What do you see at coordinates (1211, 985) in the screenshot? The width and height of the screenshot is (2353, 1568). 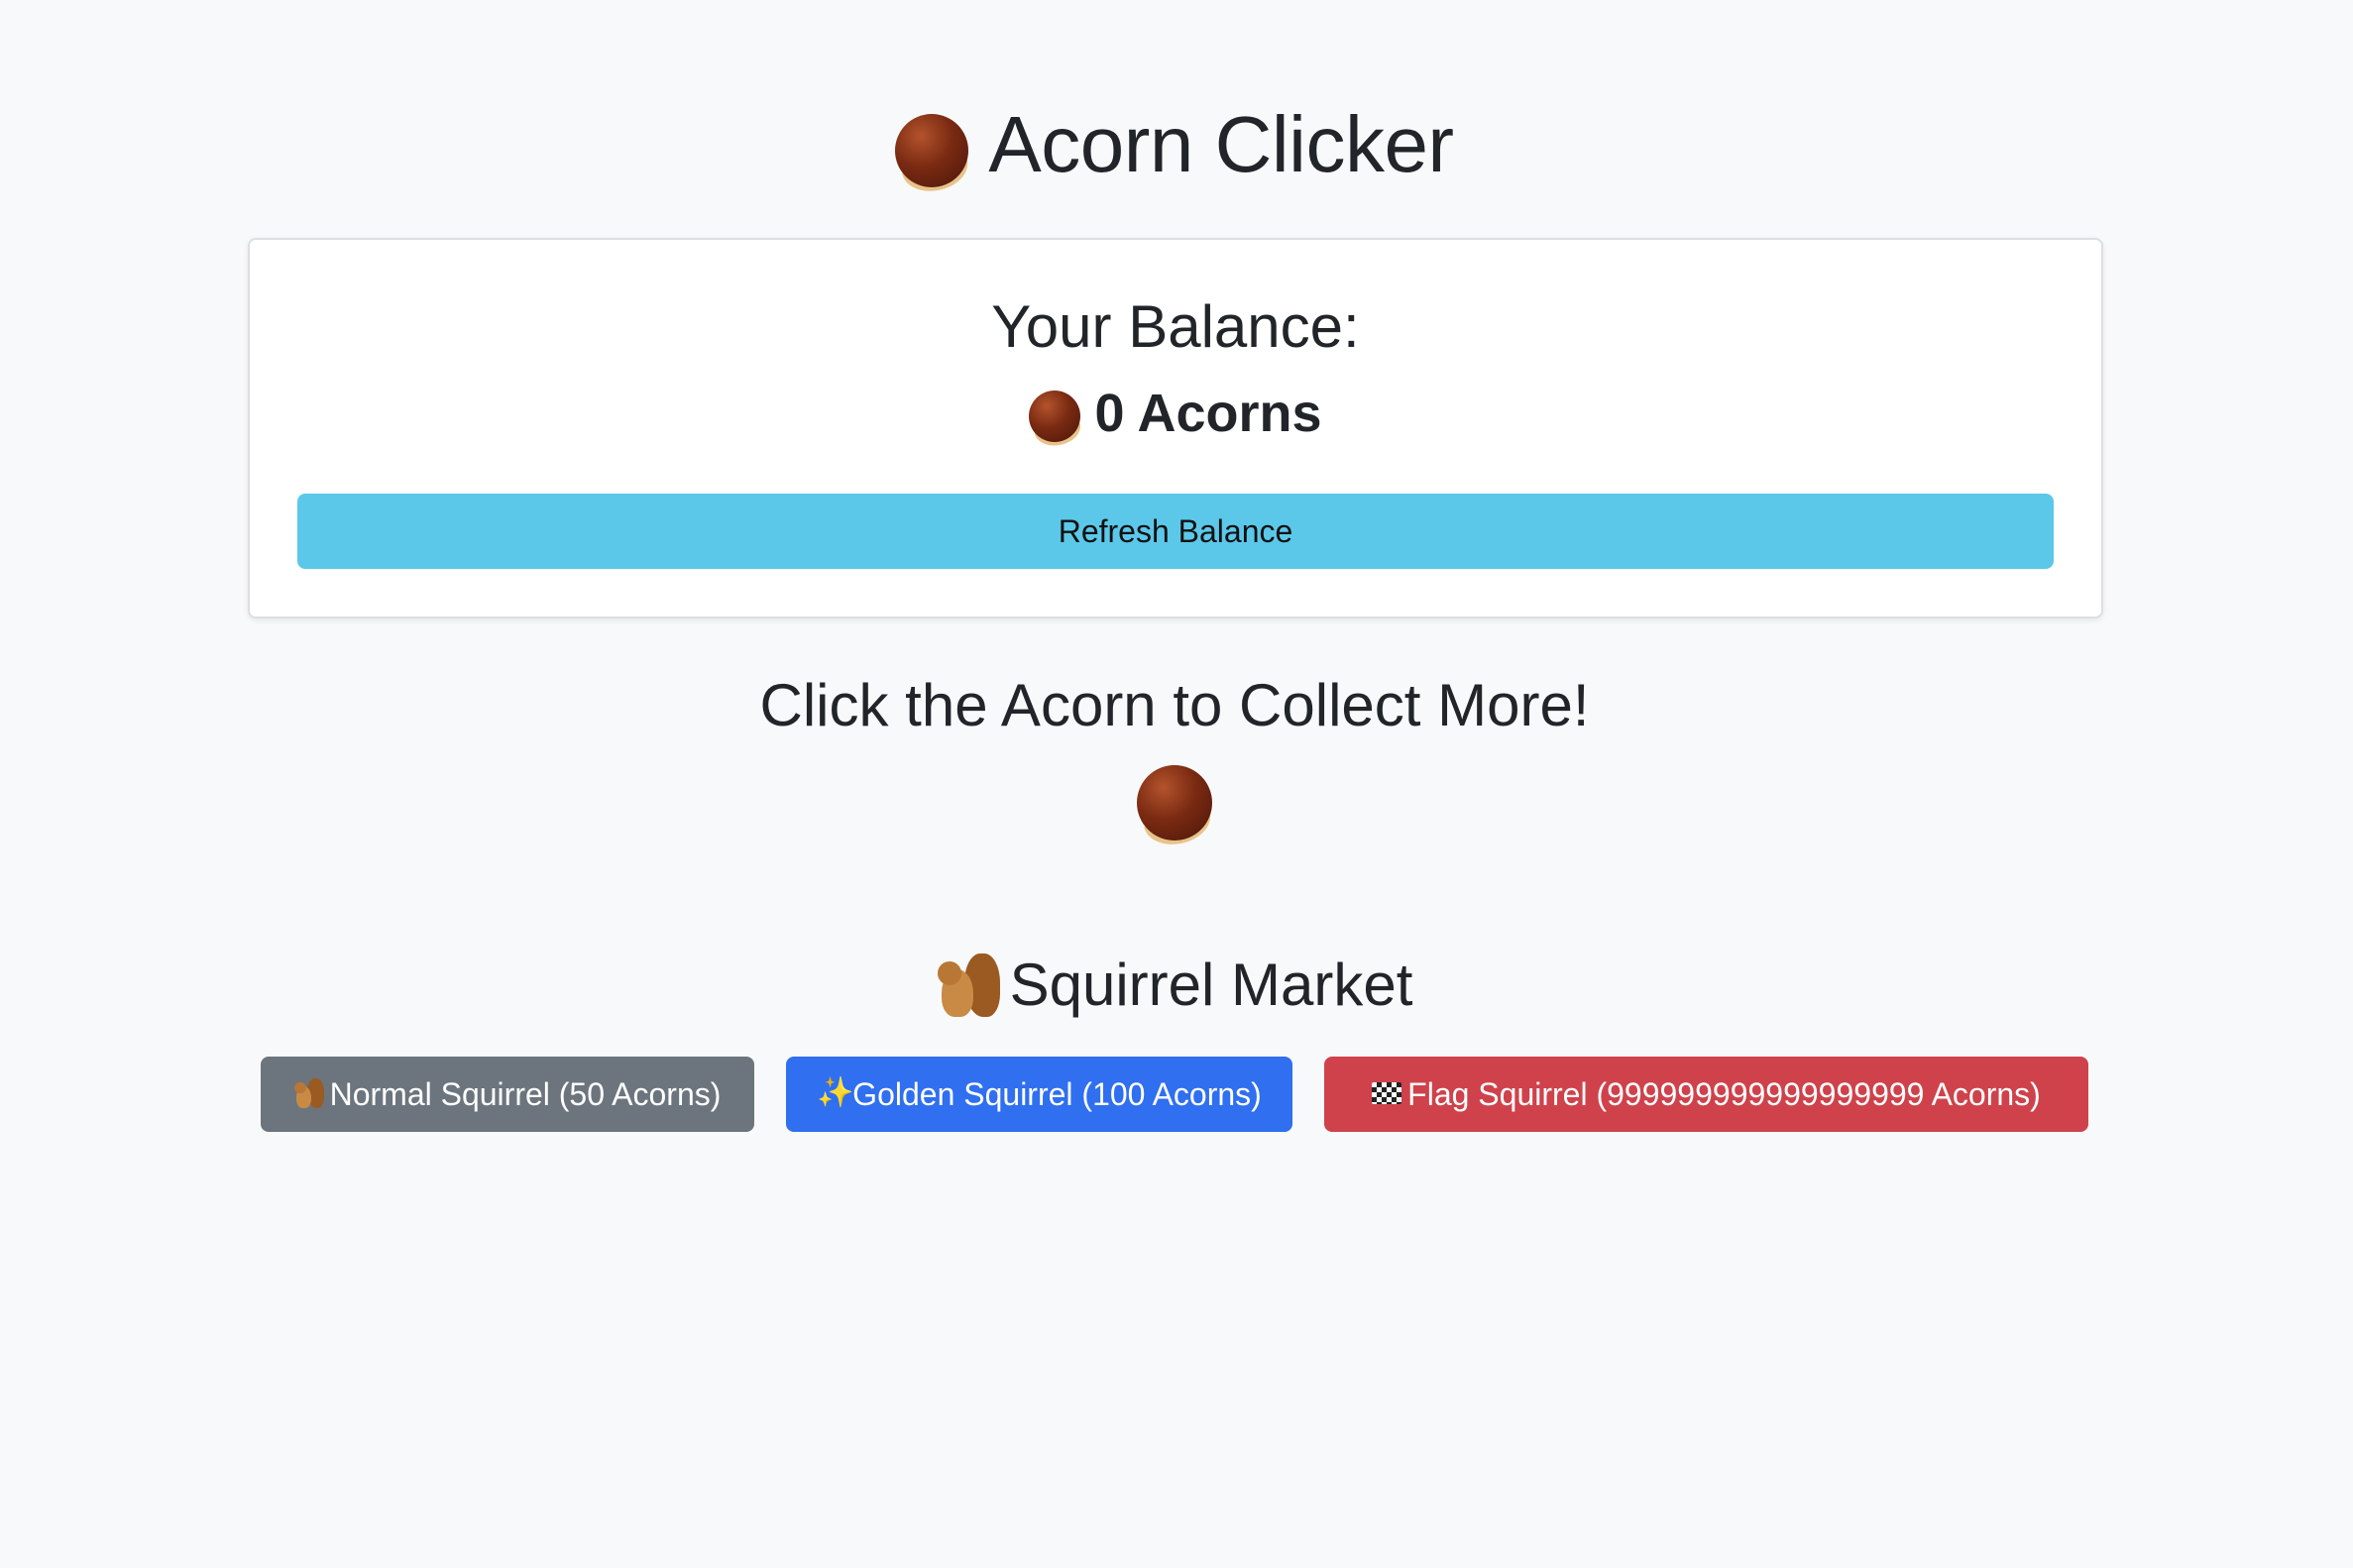 I see `market-heading-text: Squirrel Market` at bounding box center [1211, 985].